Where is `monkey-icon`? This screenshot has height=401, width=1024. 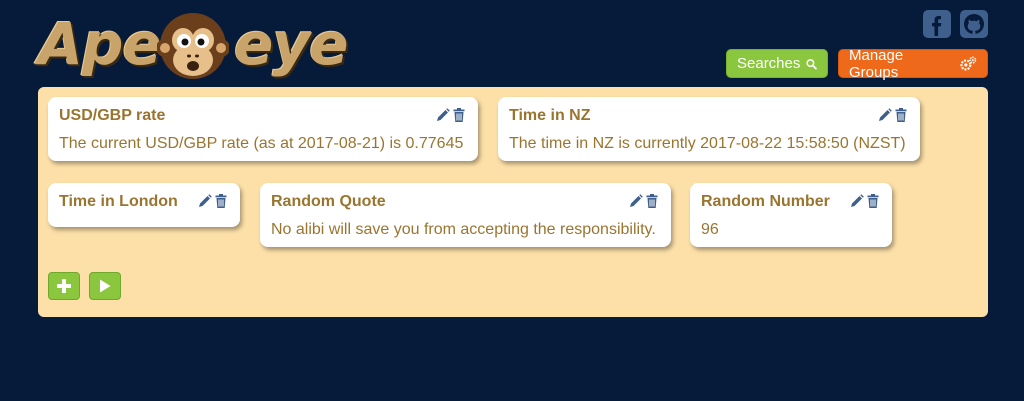
monkey-icon is located at coordinates (193, 46).